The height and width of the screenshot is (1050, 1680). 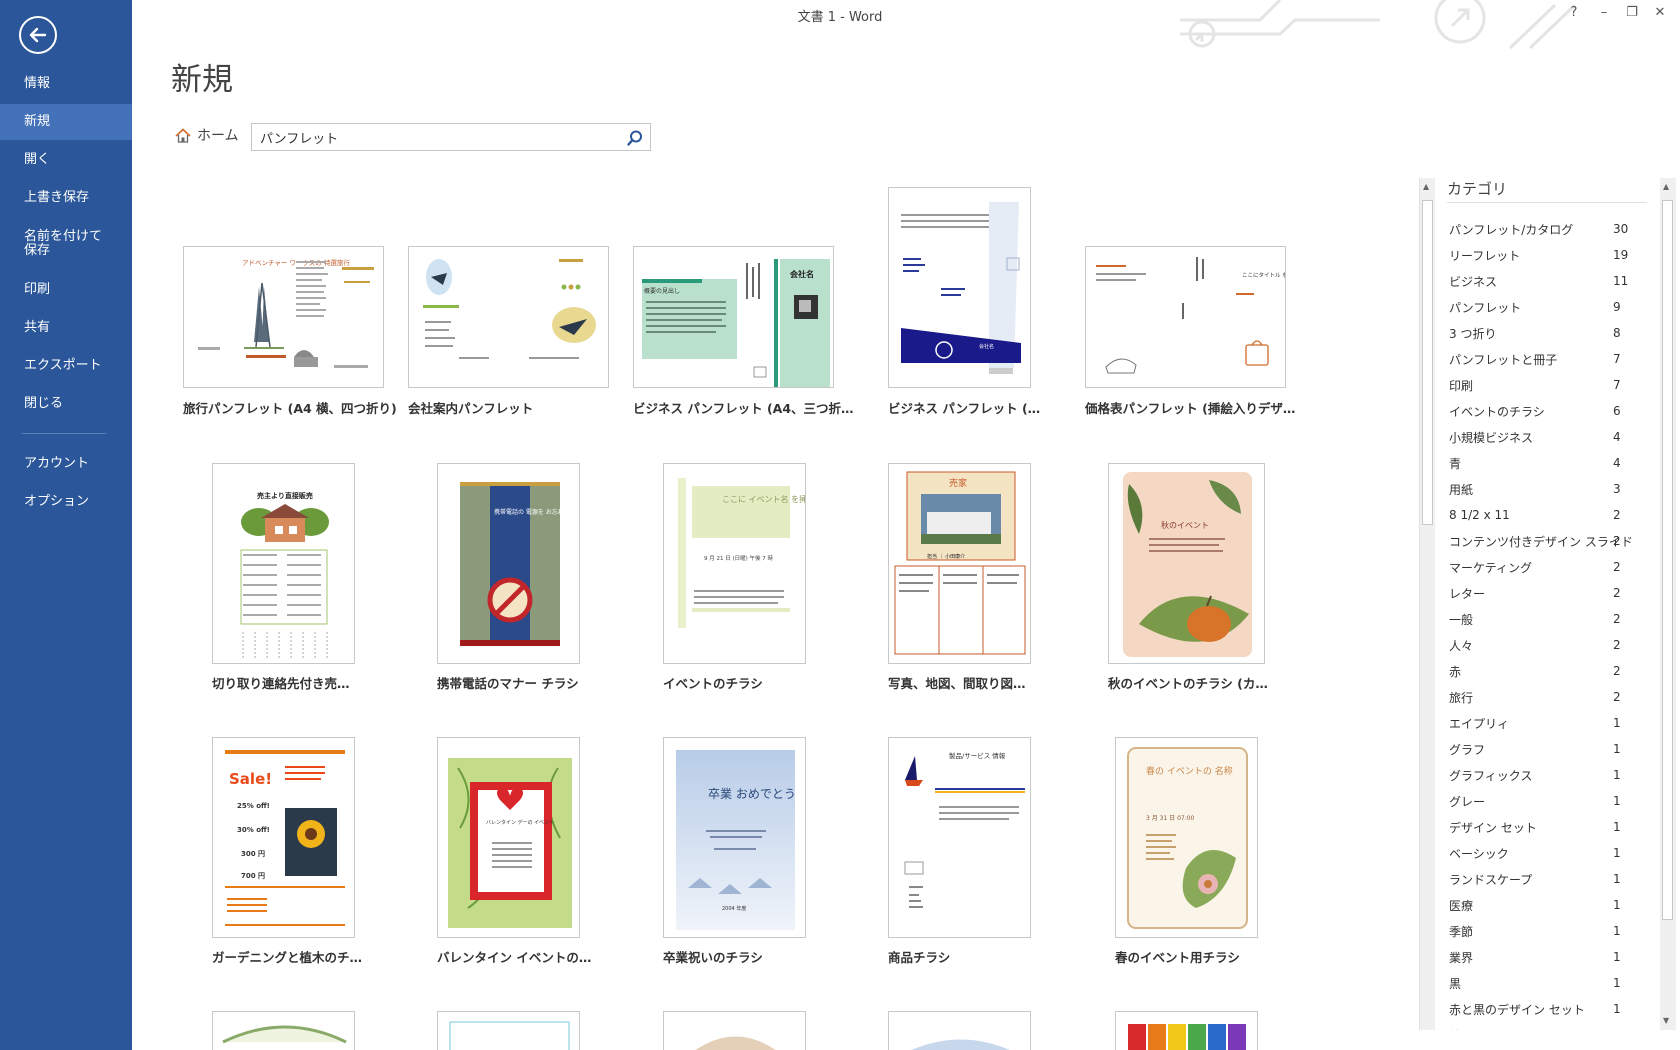 What do you see at coordinates (1632, 13) in the screenshot?
I see `restore-button: ❐` at bounding box center [1632, 13].